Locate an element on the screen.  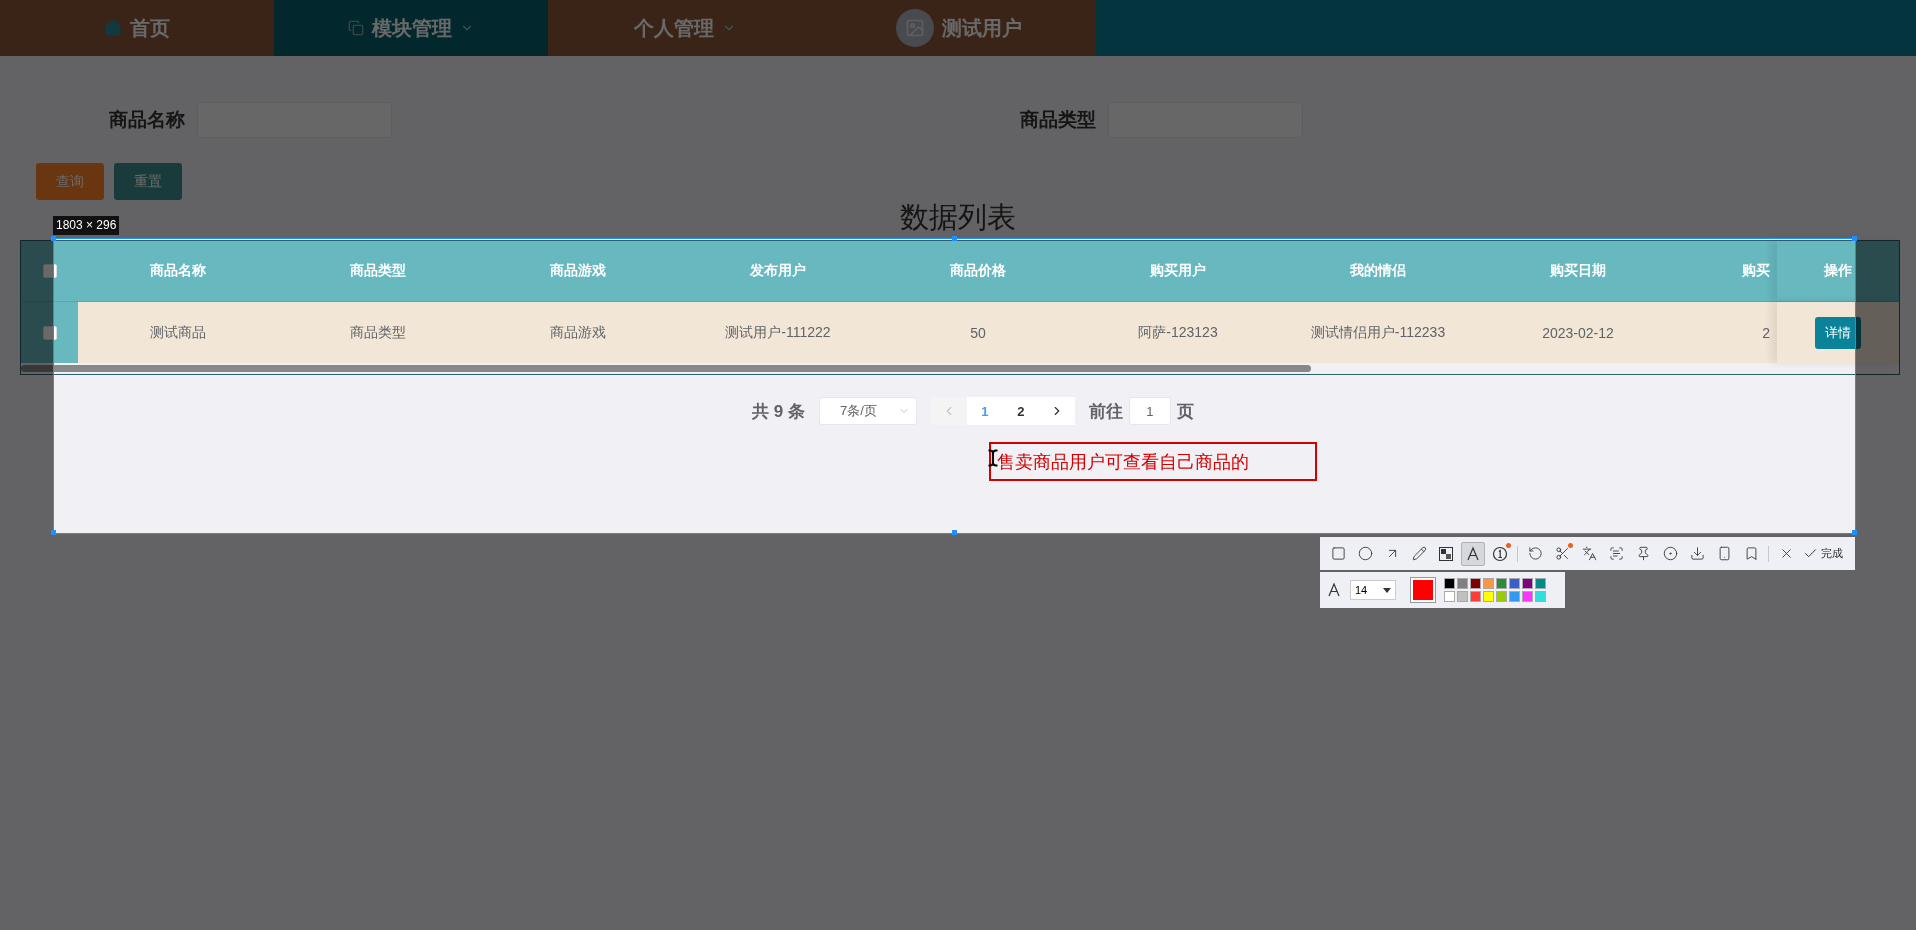
column-header: 购买 is located at coordinates (1756, 271).